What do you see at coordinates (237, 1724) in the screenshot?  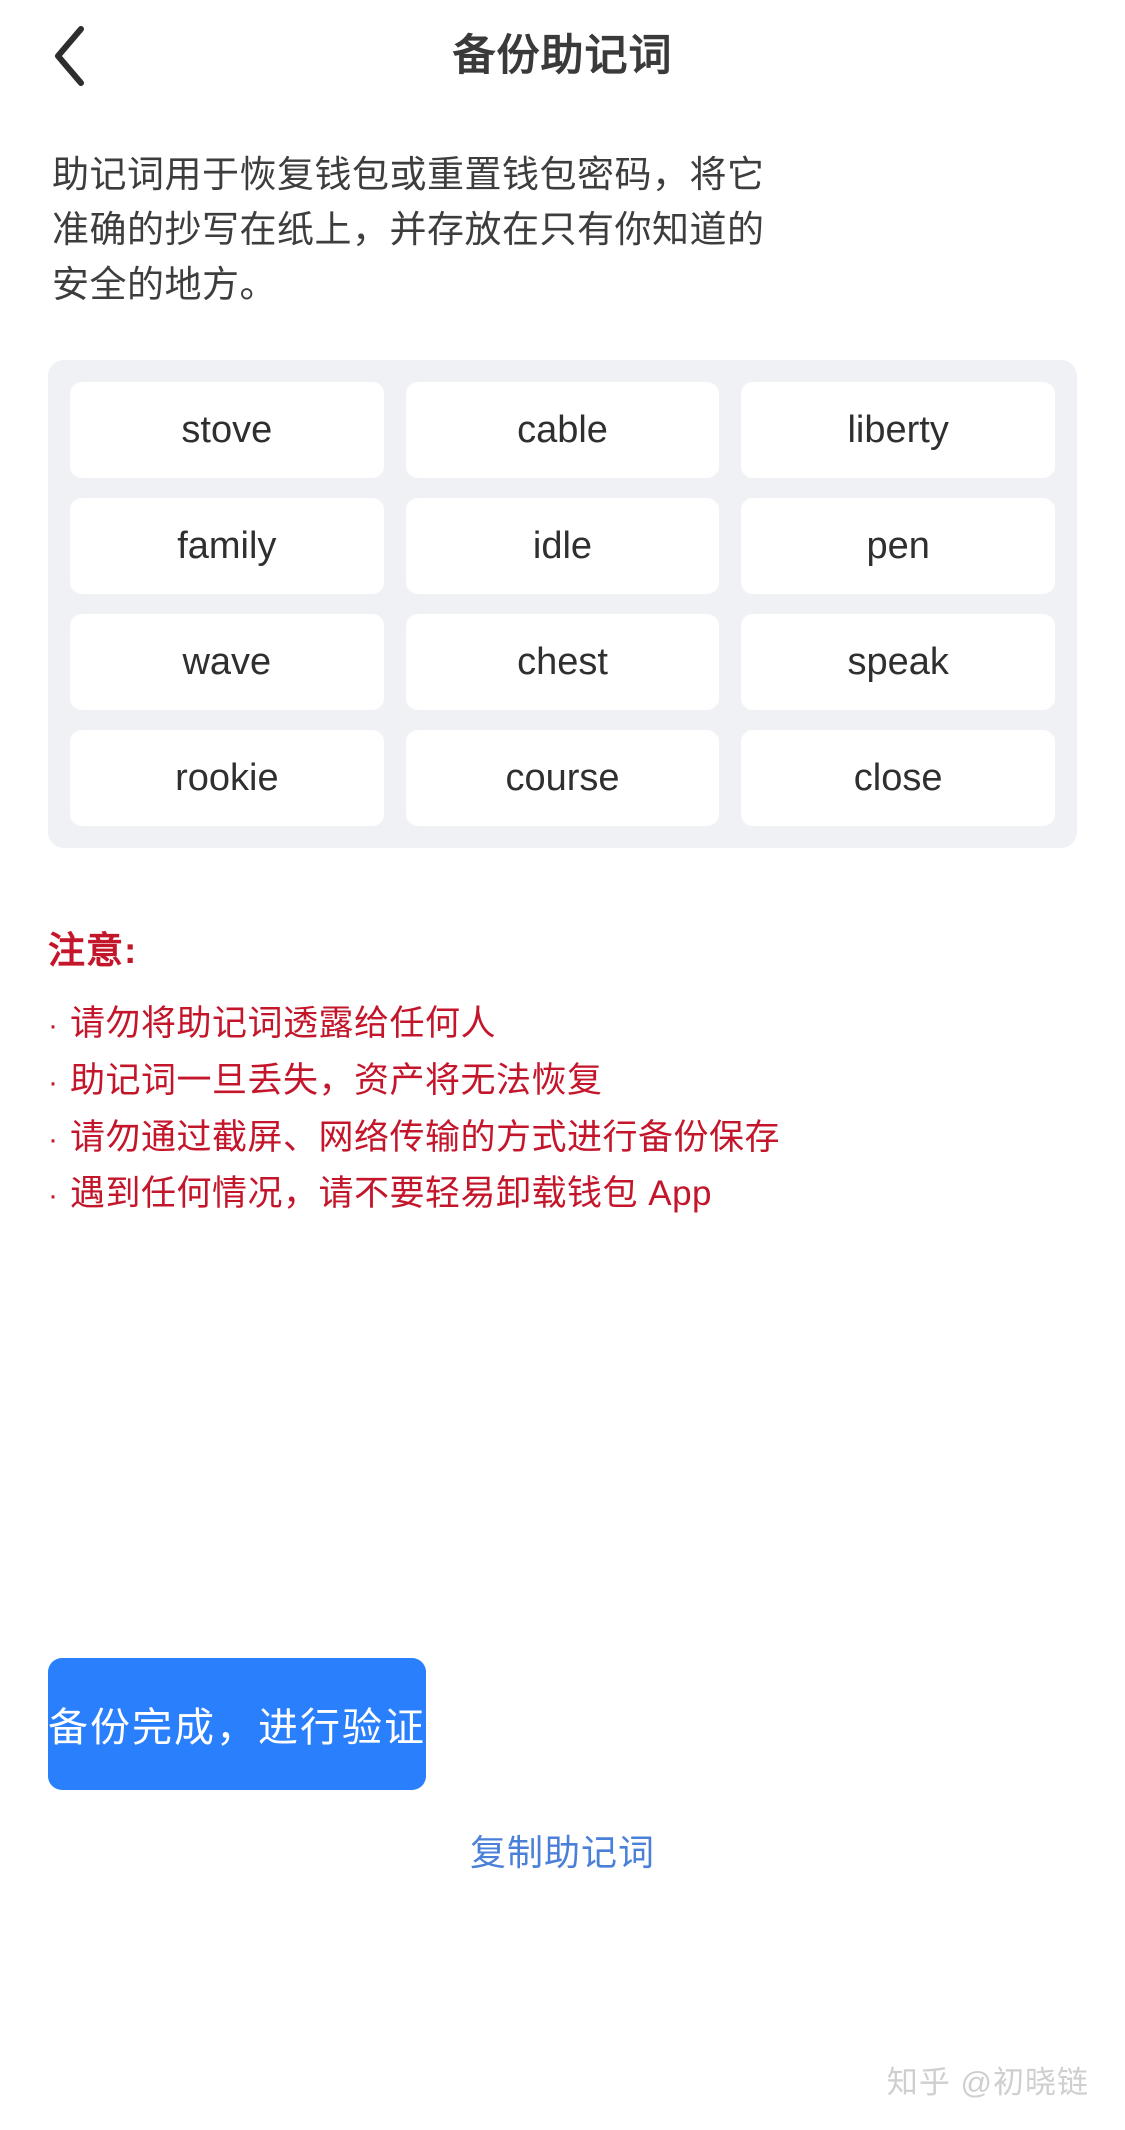 I see `verify-backup-button: 备份完成，进行验证` at bounding box center [237, 1724].